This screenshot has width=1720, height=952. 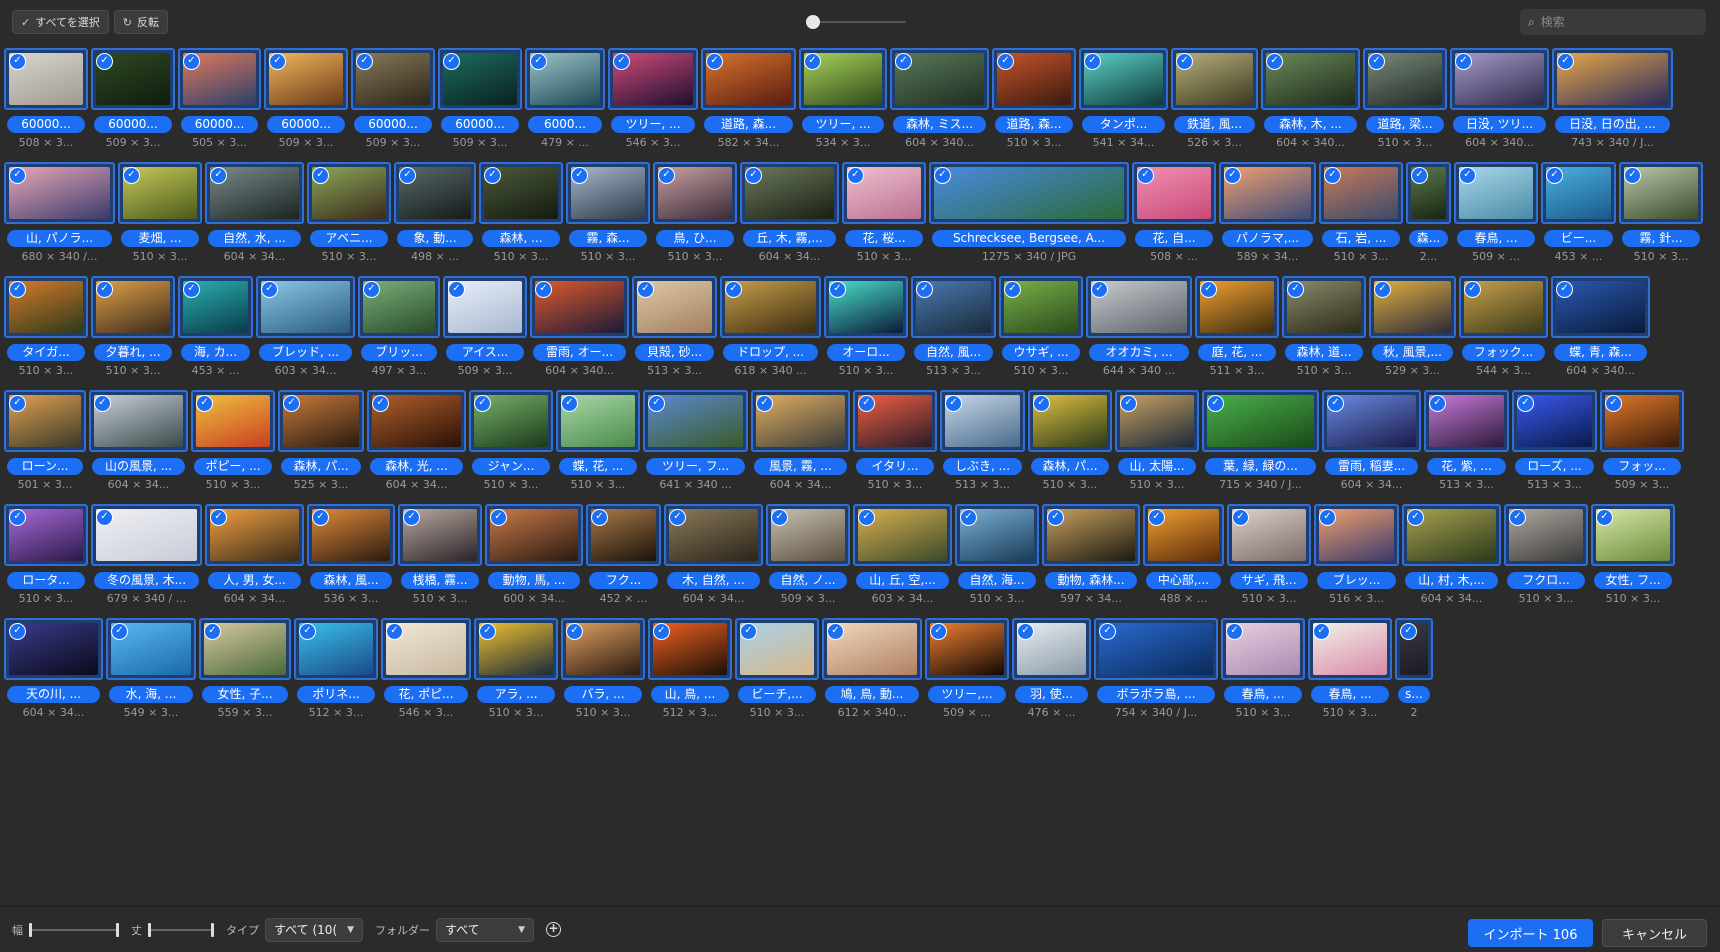 What do you see at coordinates (856, 22) in the screenshot?
I see `thumbnail-size-slider` at bounding box center [856, 22].